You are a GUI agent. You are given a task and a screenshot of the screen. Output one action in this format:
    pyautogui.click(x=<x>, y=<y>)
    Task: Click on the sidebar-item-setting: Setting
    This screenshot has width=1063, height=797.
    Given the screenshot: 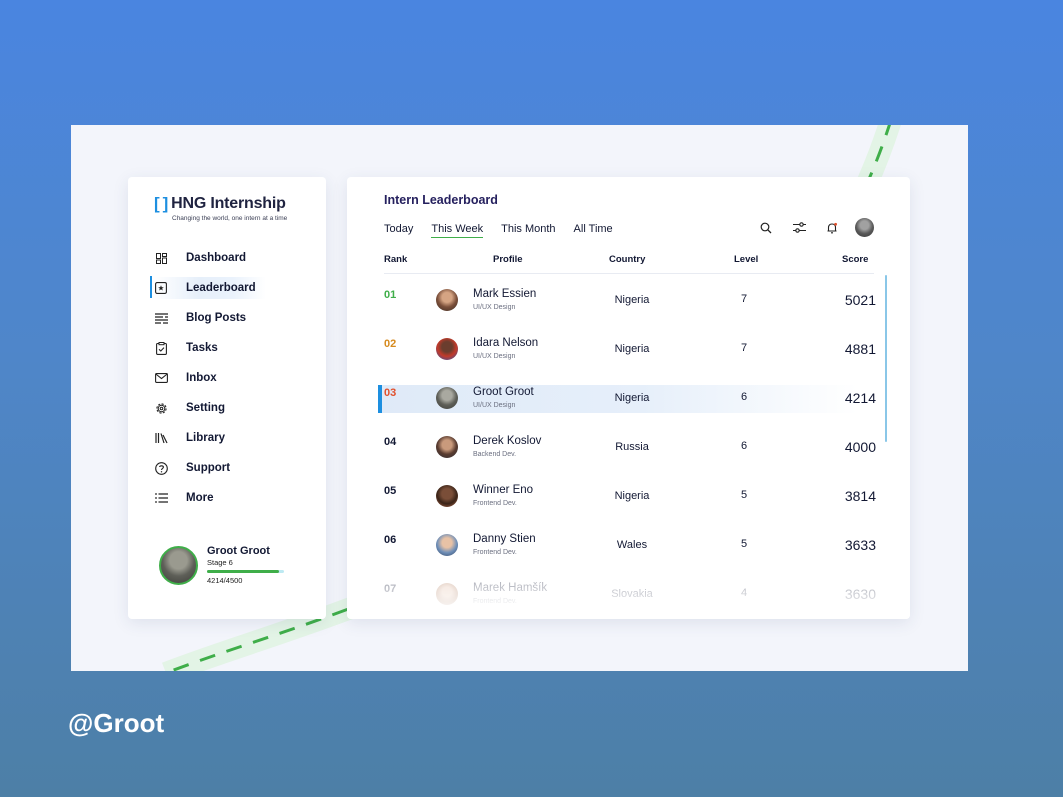 What is the action you would take?
    pyautogui.click(x=234, y=408)
    